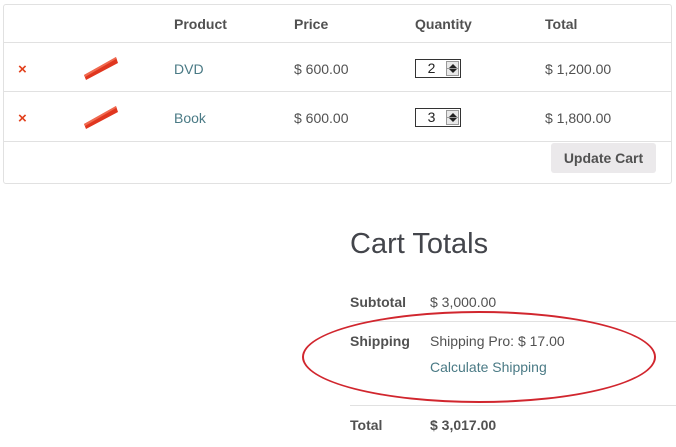 Image resolution: width=676 pixels, height=447 pixels. Describe the element at coordinates (463, 425) in the screenshot. I see `total-value: $ 3,017.00` at that location.